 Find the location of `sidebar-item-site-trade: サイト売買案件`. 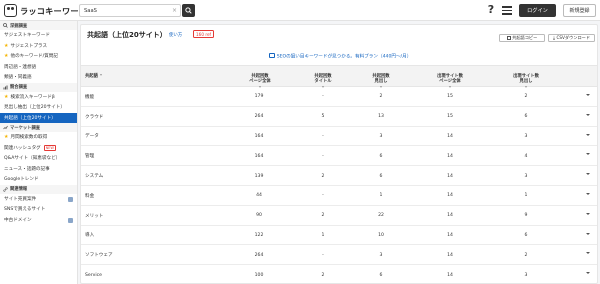

sidebar-item-site-trade: サイト売買案件 is located at coordinates (38, 199).